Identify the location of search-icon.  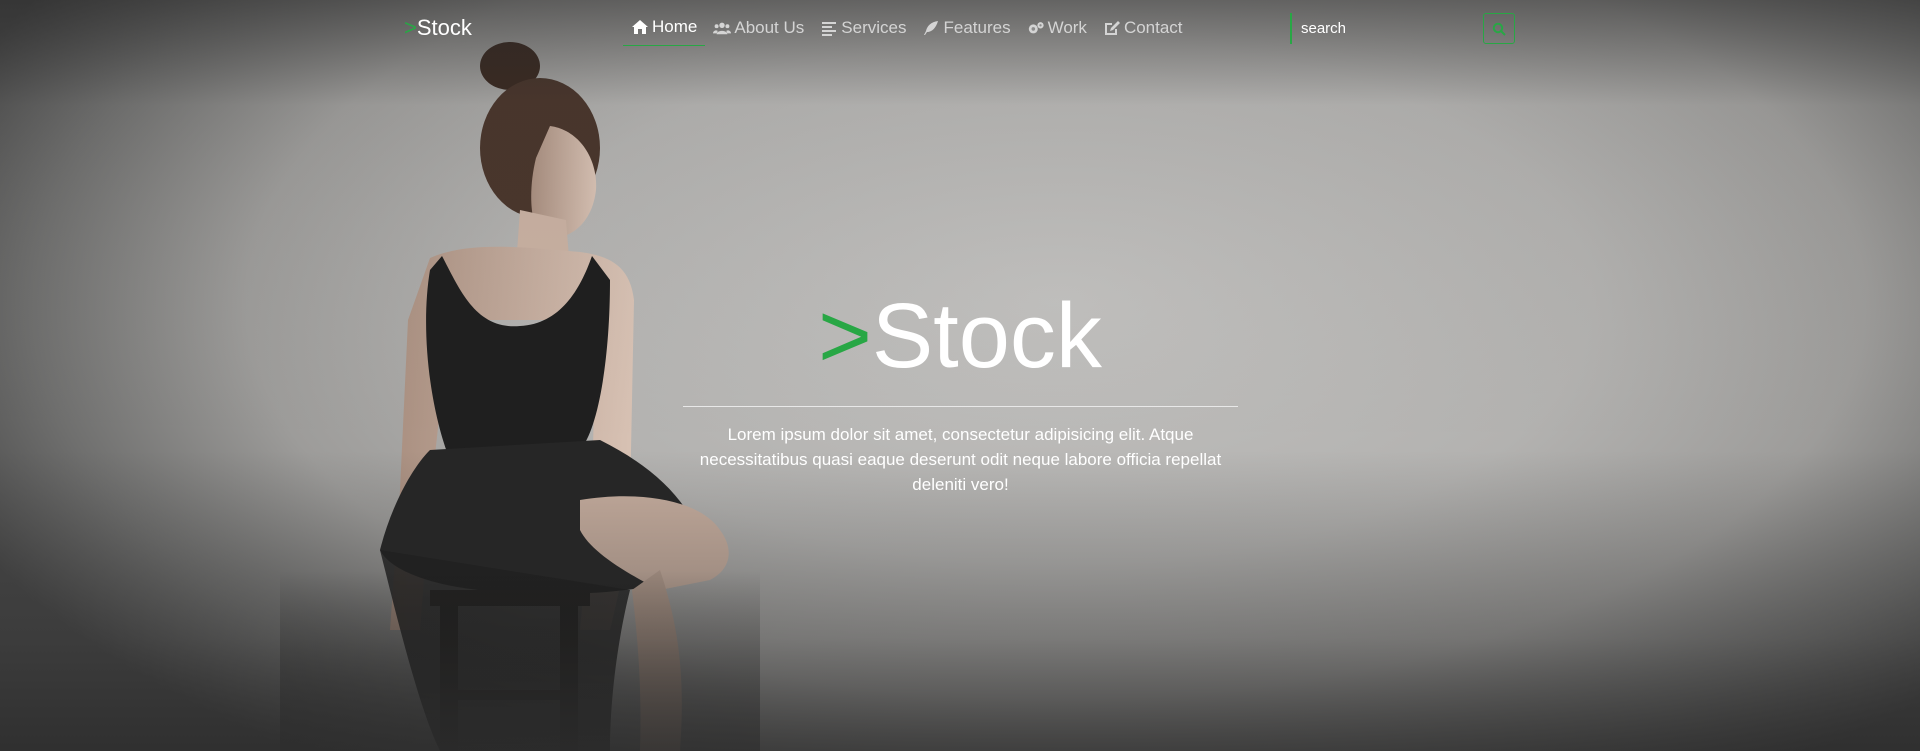
(1499, 29).